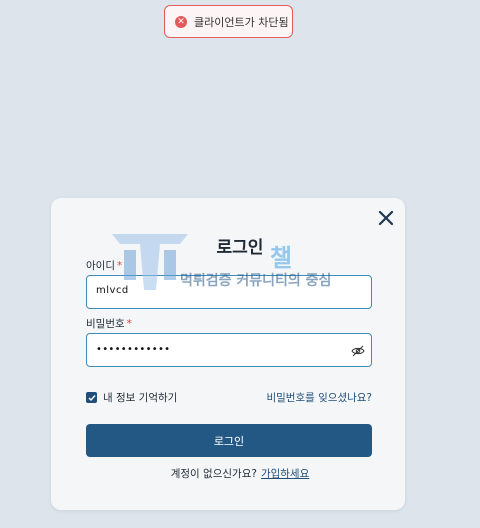  Describe the element at coordinates (386, 218) in the screenshot. I see `close-icon` at that location.